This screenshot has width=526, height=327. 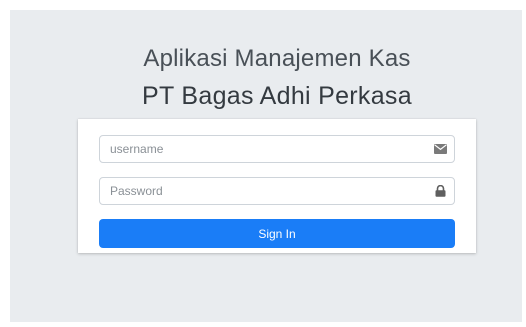 What do you see at coordinates (277, 58) in the screenshot?
I see `app-title: Aplikasi Manajemen Kas` at bounding box center [277, 58].